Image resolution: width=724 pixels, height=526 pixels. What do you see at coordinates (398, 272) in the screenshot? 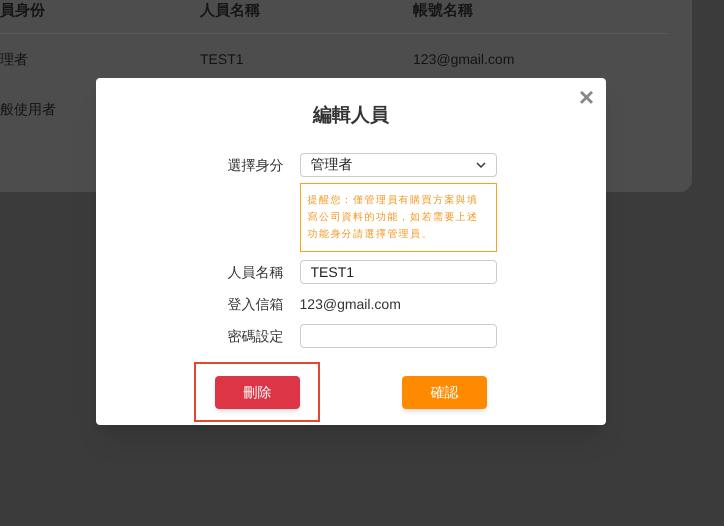
I see `text-field: TEST1` at bounding box center [398, 272].